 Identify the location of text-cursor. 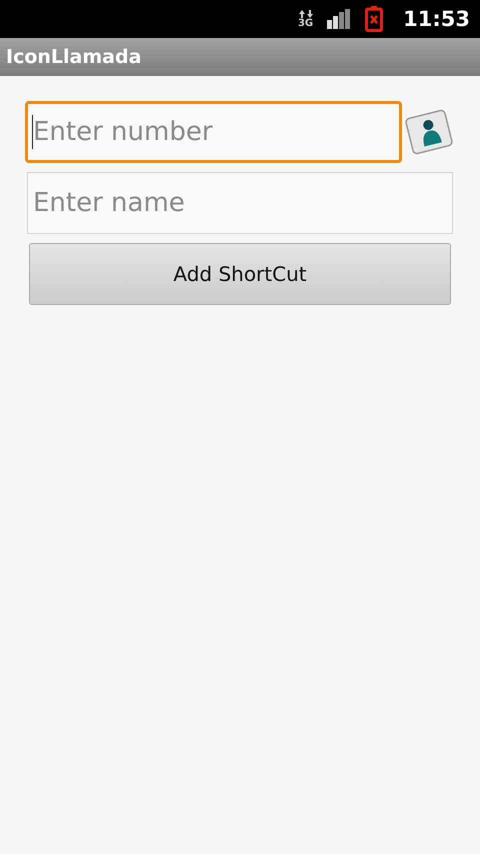
(32, 132).